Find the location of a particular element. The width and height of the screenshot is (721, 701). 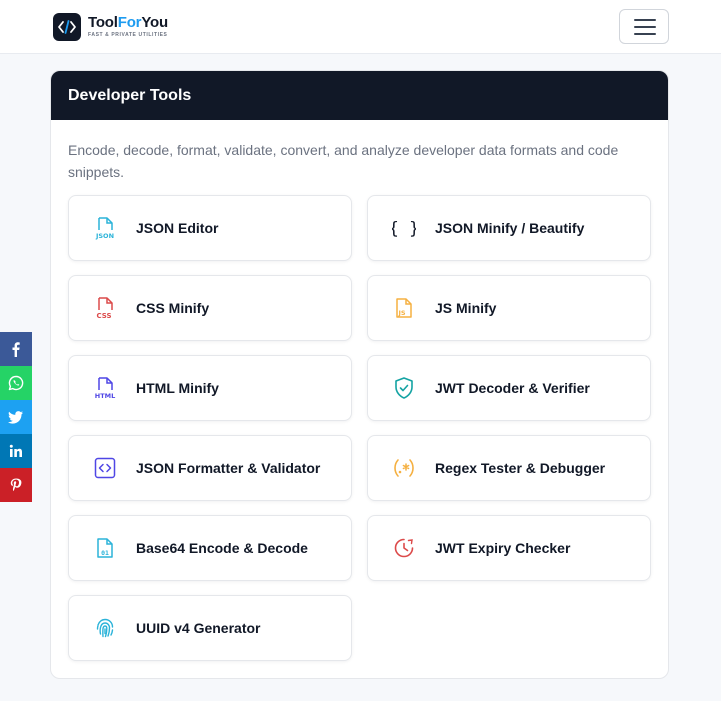

facebook-icon is located at coordinates (16, 349).